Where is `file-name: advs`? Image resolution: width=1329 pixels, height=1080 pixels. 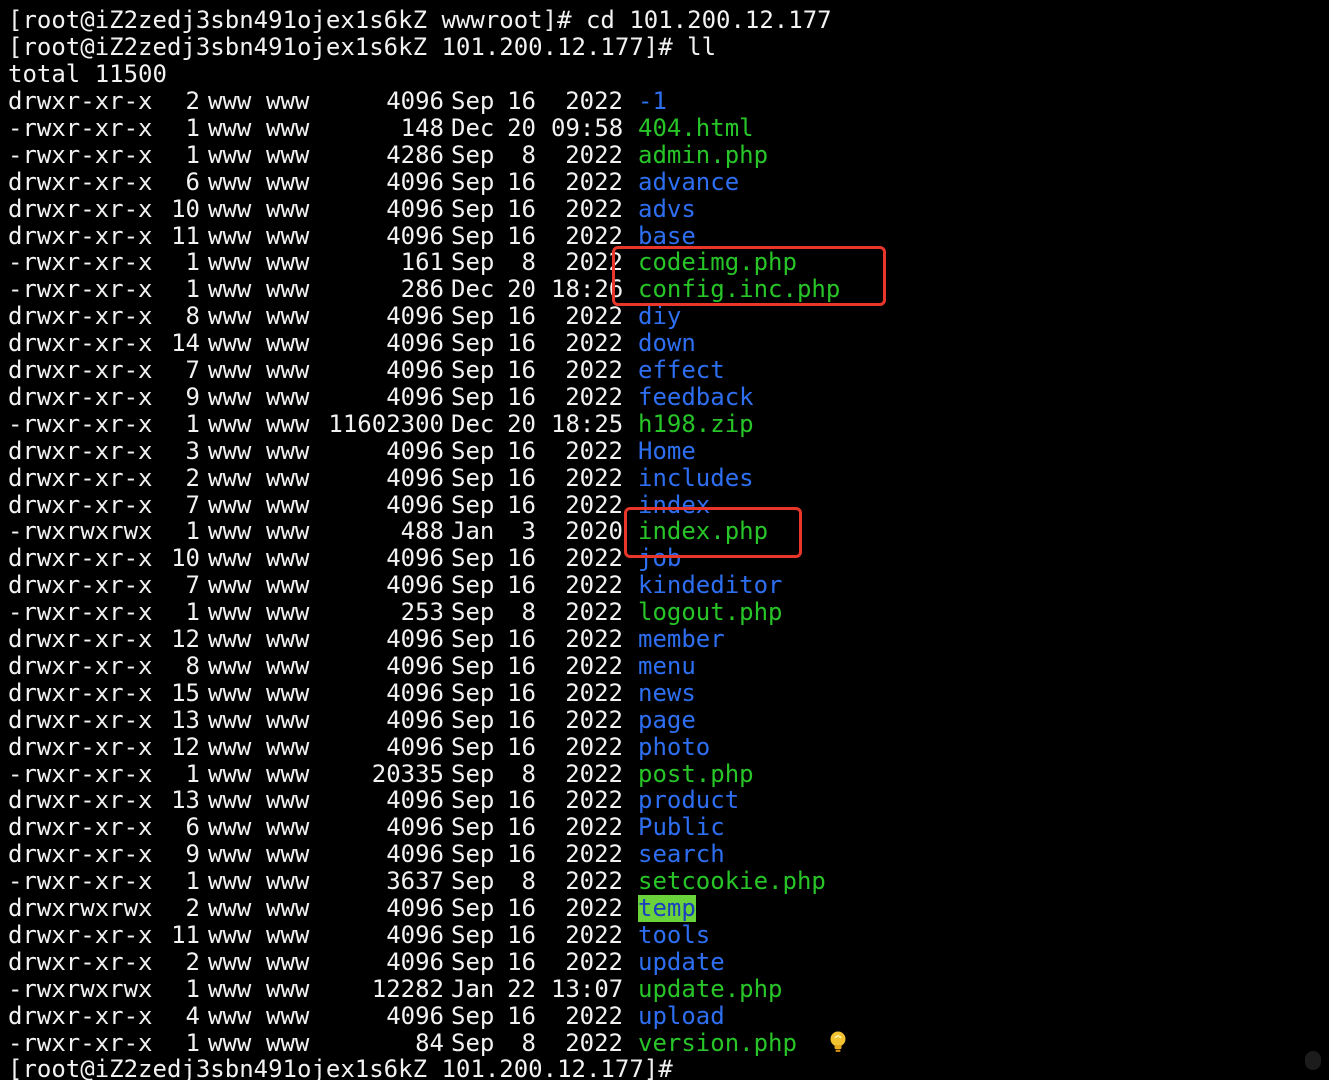 file-name: advs is located at coordinates (667, 208).